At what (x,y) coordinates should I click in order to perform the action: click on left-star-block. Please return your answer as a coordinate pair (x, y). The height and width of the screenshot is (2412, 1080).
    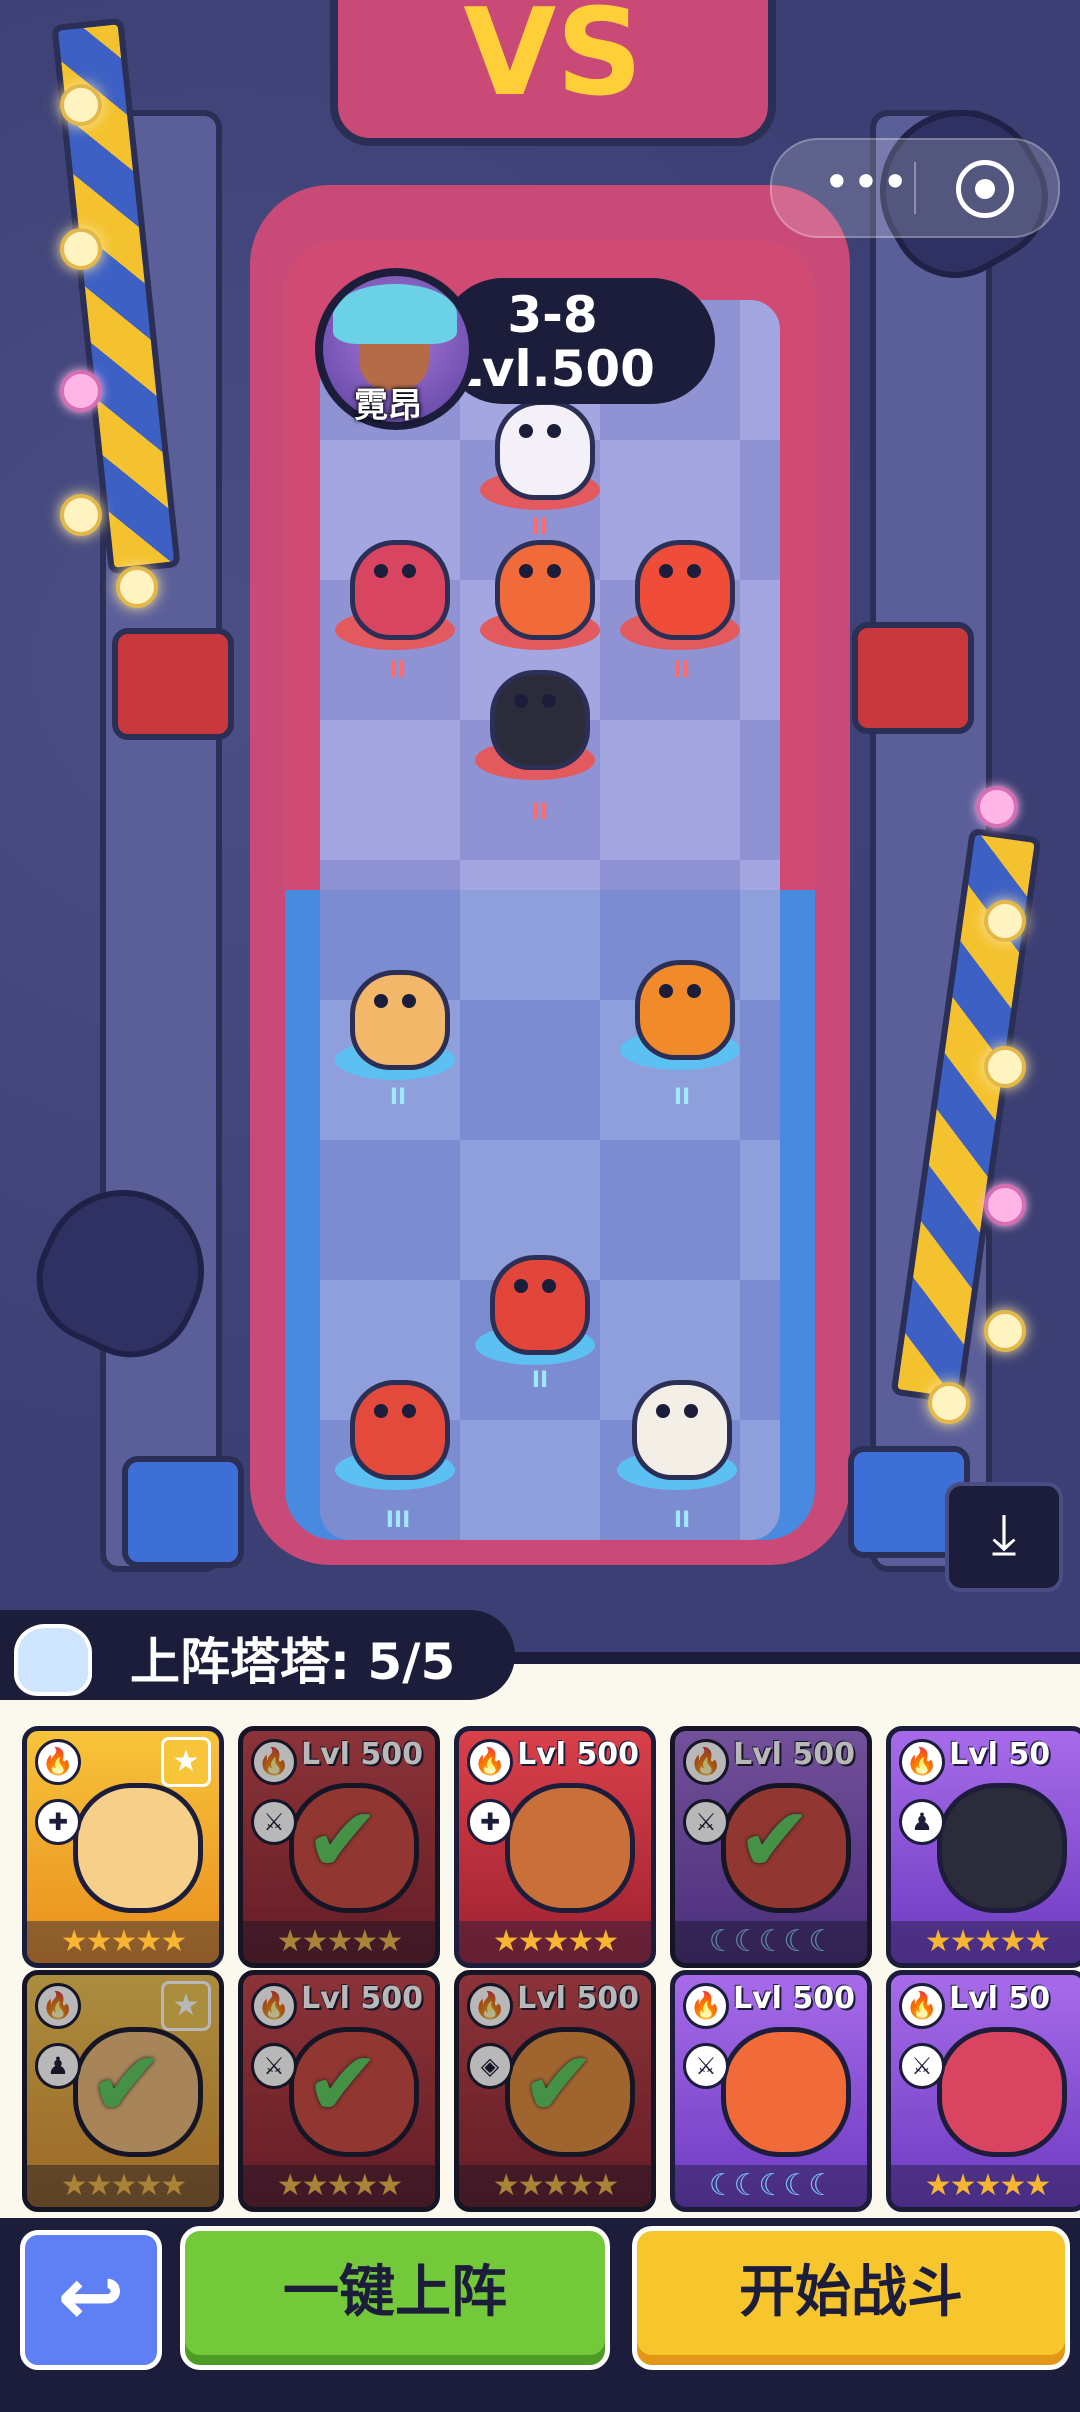
    Looking at the image, I should click on (173, 684).